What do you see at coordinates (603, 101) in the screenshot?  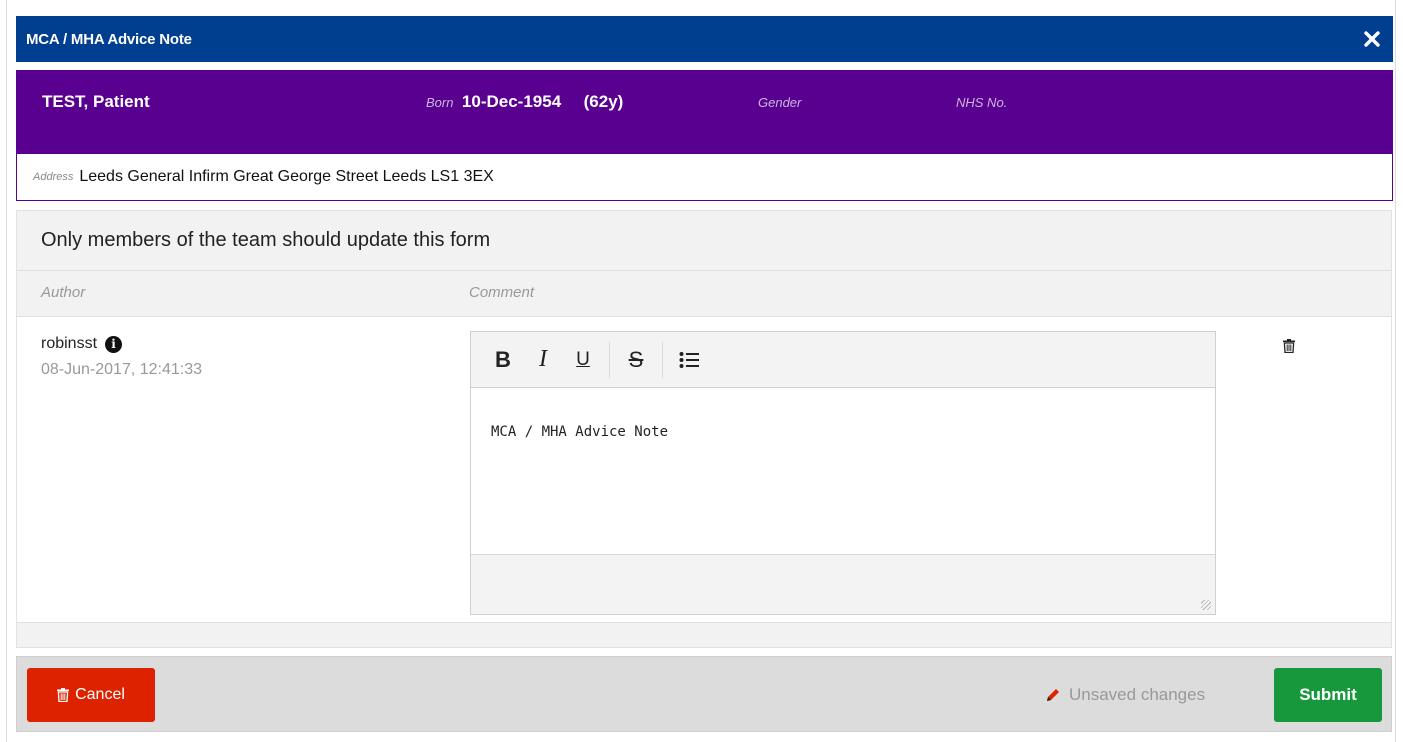 I see `patient-age: (62y)` at bounding box center [603, 101].